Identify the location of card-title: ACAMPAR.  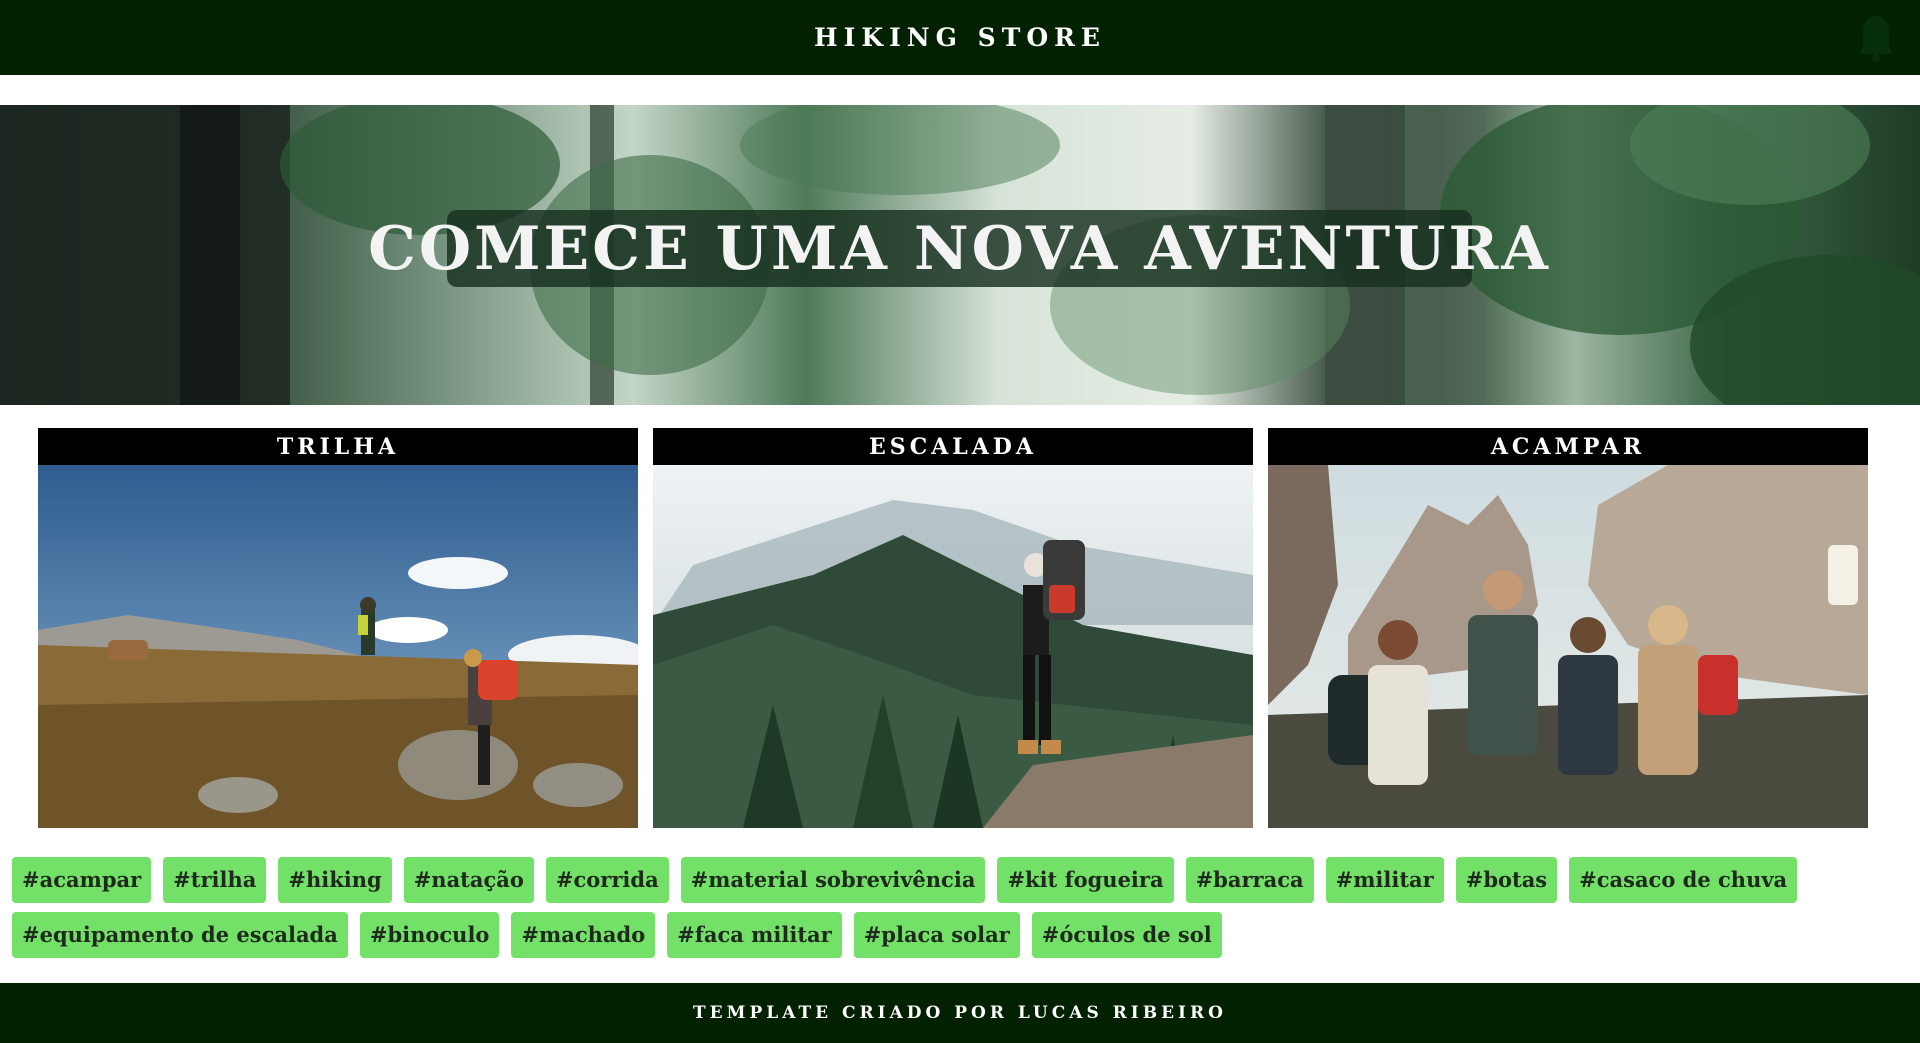
(1568, 446).